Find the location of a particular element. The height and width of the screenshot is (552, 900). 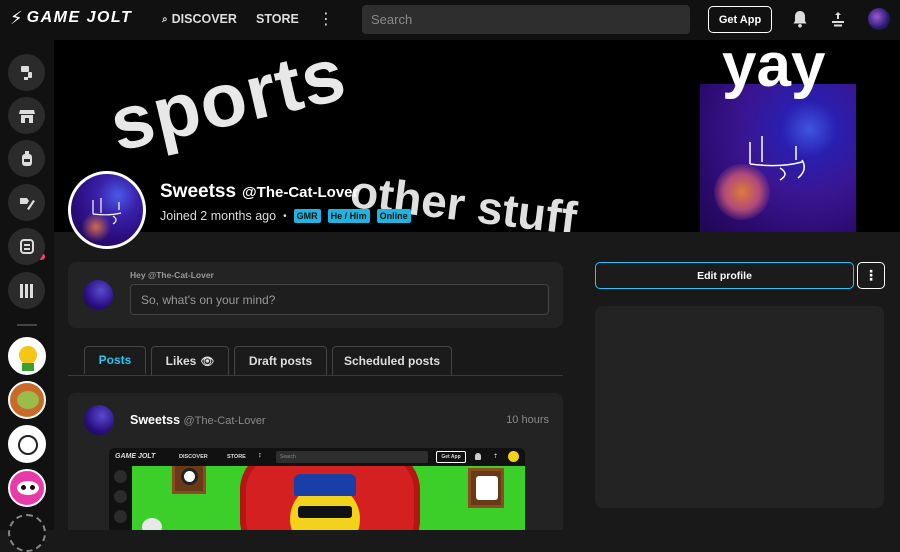

logo-text: GAME JOLT is located at coordinates (79, 17).